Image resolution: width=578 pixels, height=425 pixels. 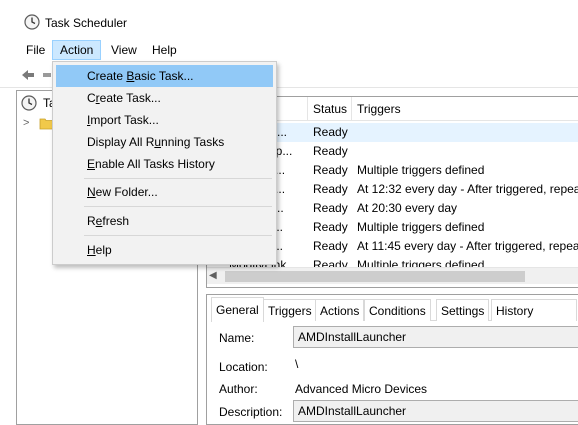 I want to click on menu-item-help: Help, so click(x=164, y=250).